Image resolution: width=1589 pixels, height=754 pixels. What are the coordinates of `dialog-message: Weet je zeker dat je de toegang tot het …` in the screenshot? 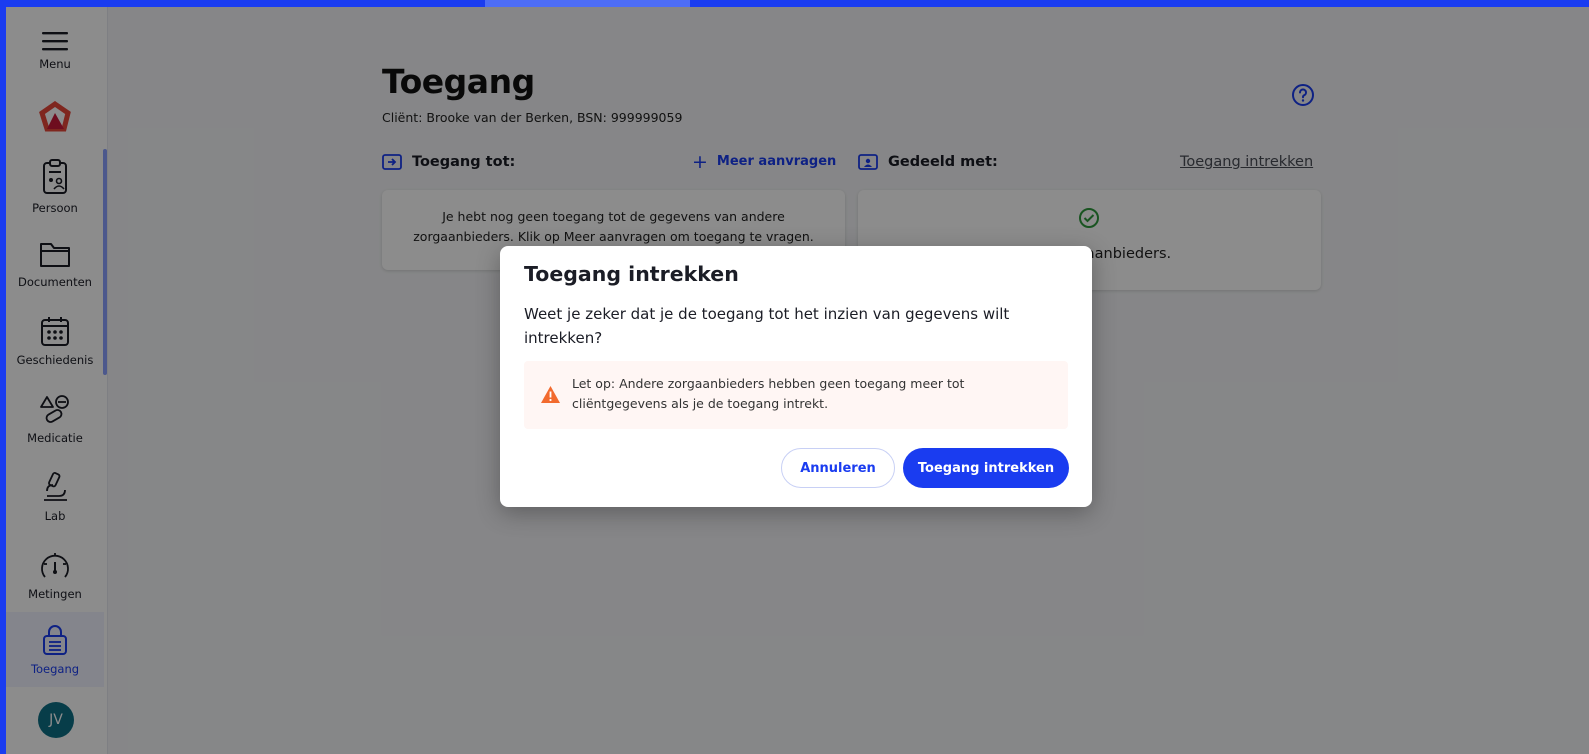 It's located at (767, 326).